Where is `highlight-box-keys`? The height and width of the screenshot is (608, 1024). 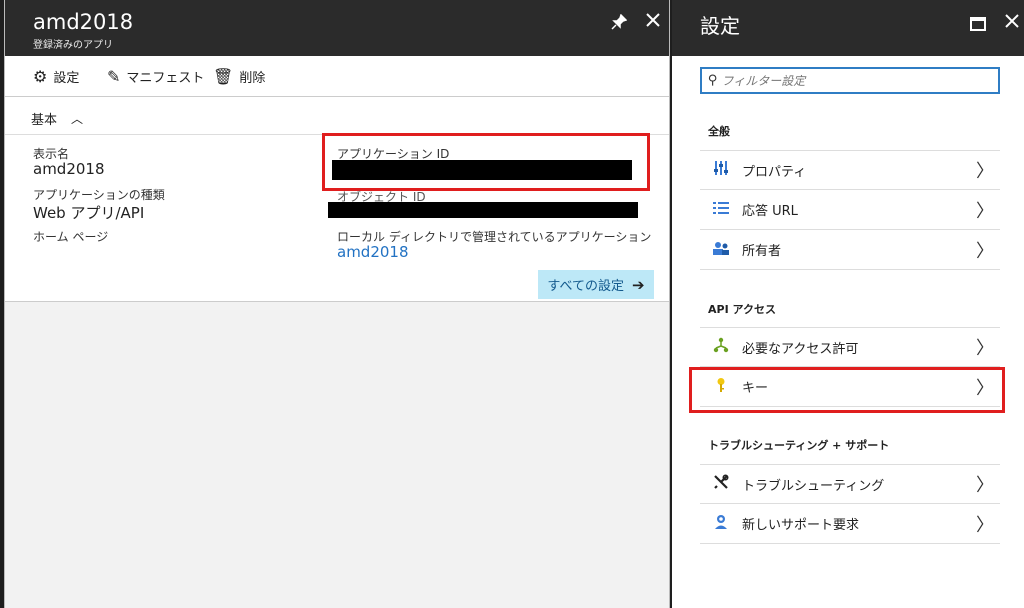 highlight-box-keys is located at coordinates (847, 390).